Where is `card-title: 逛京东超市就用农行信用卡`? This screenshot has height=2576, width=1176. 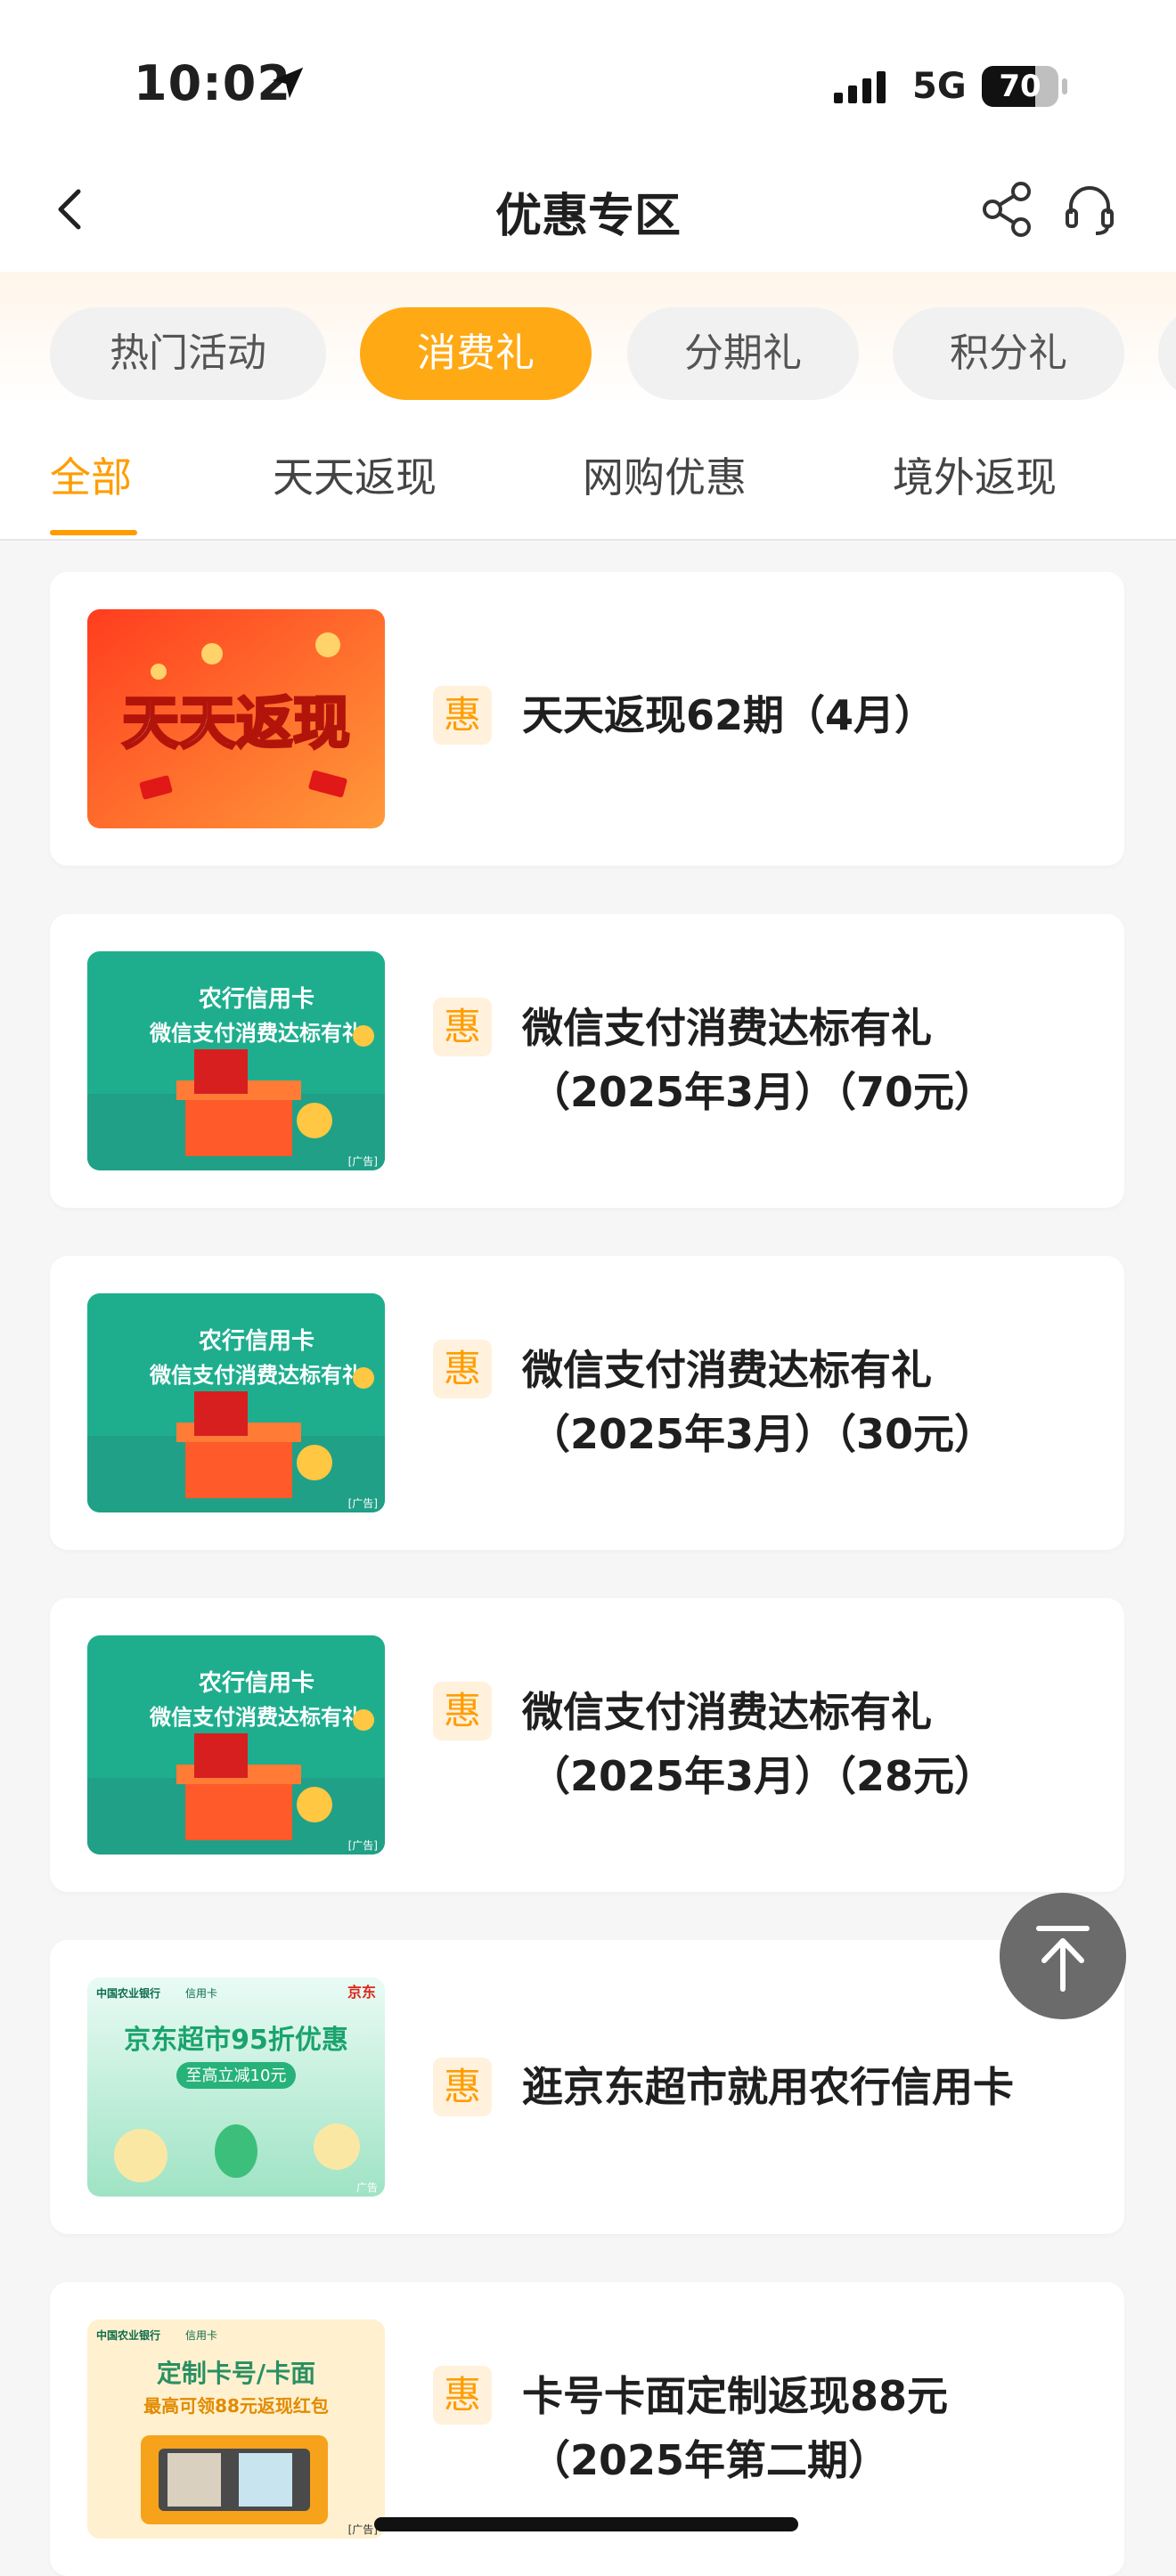
card-title: 逛京东超市就用农行信用卡 is located at coordinates (811, 2087).